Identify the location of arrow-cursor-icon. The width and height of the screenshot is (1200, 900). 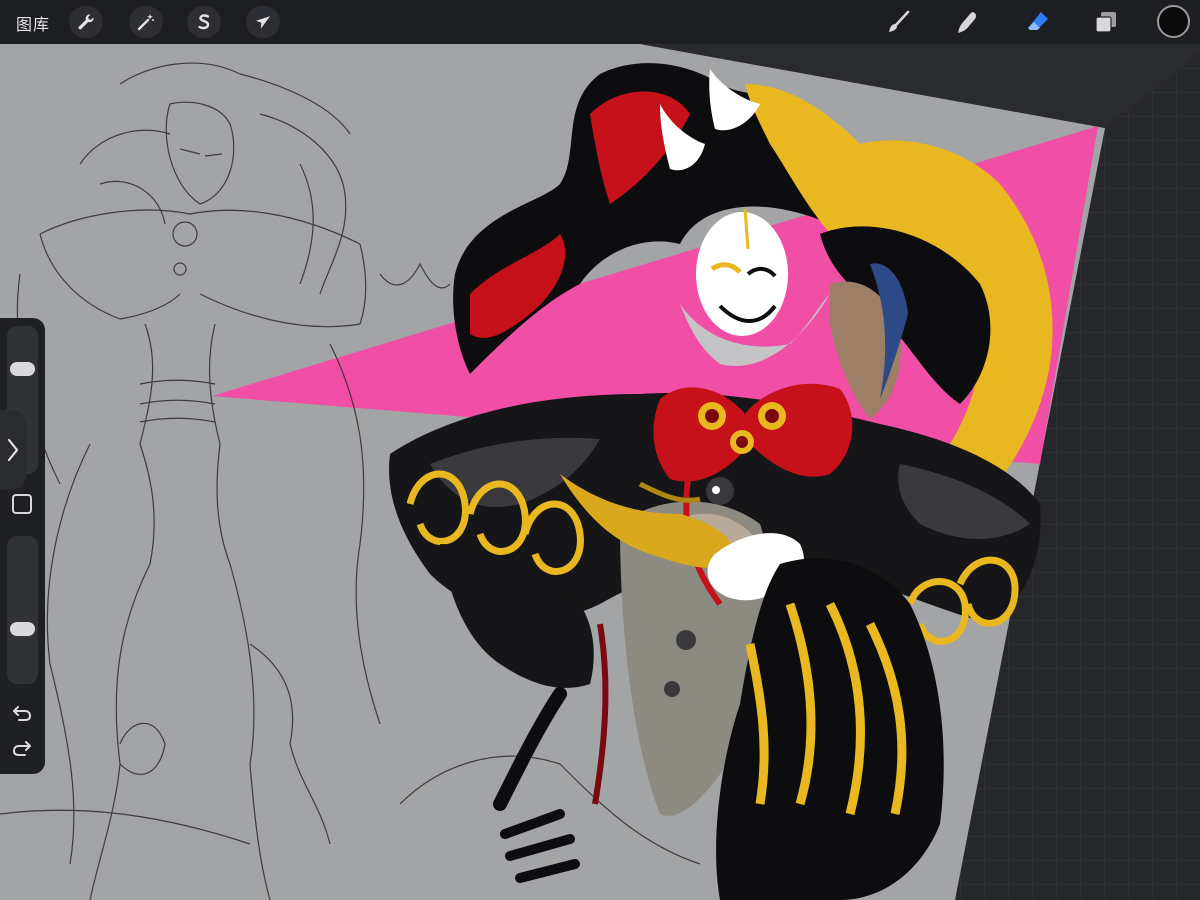
(263, 22).